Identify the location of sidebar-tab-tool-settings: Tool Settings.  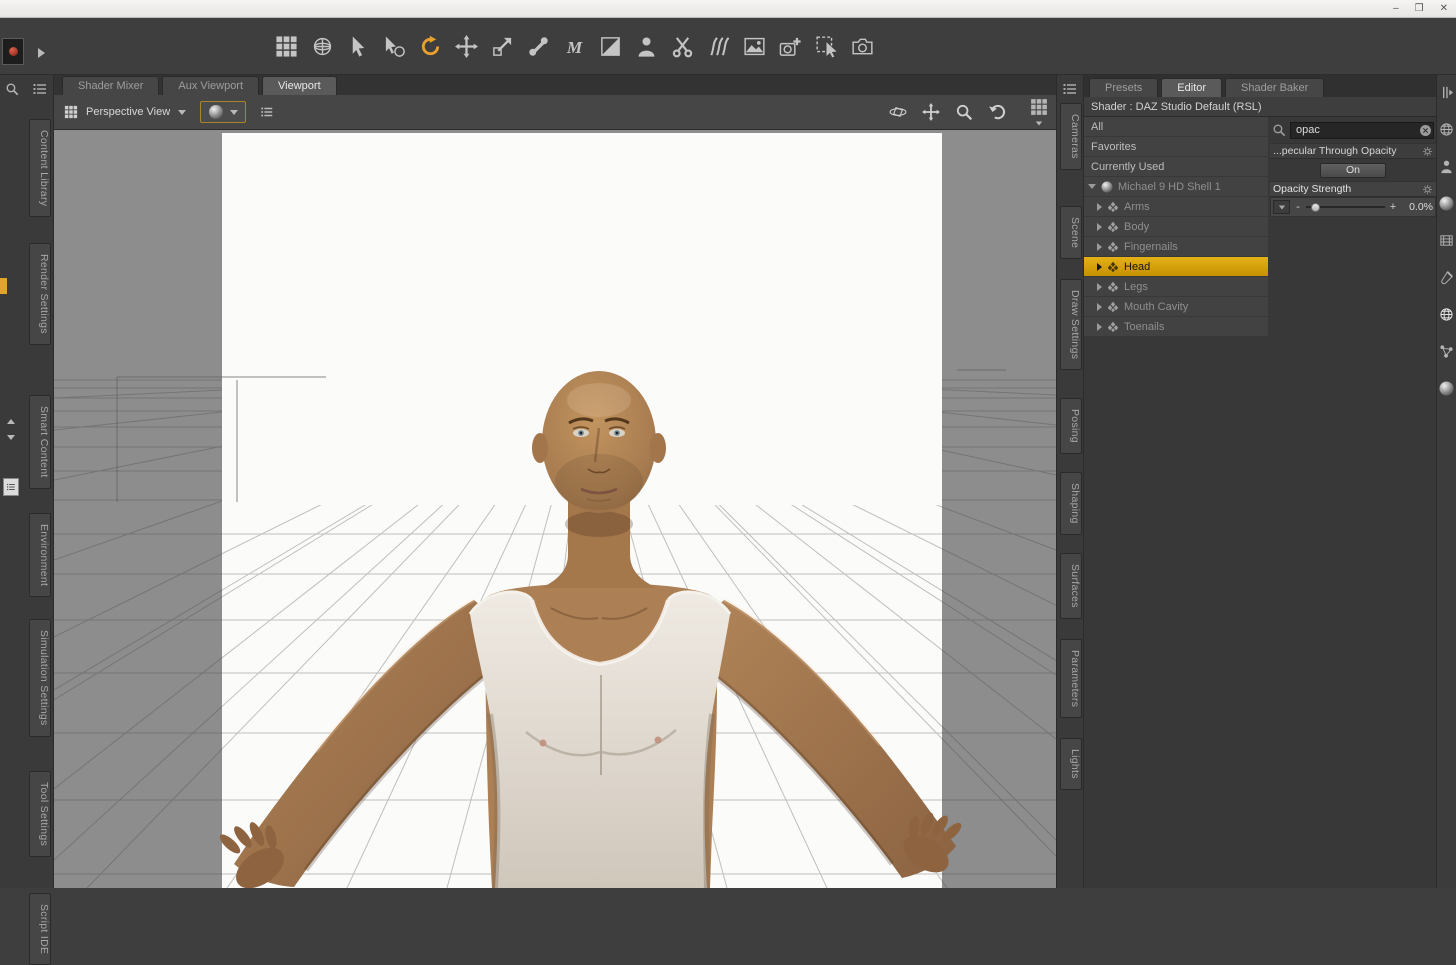
(40, 813).